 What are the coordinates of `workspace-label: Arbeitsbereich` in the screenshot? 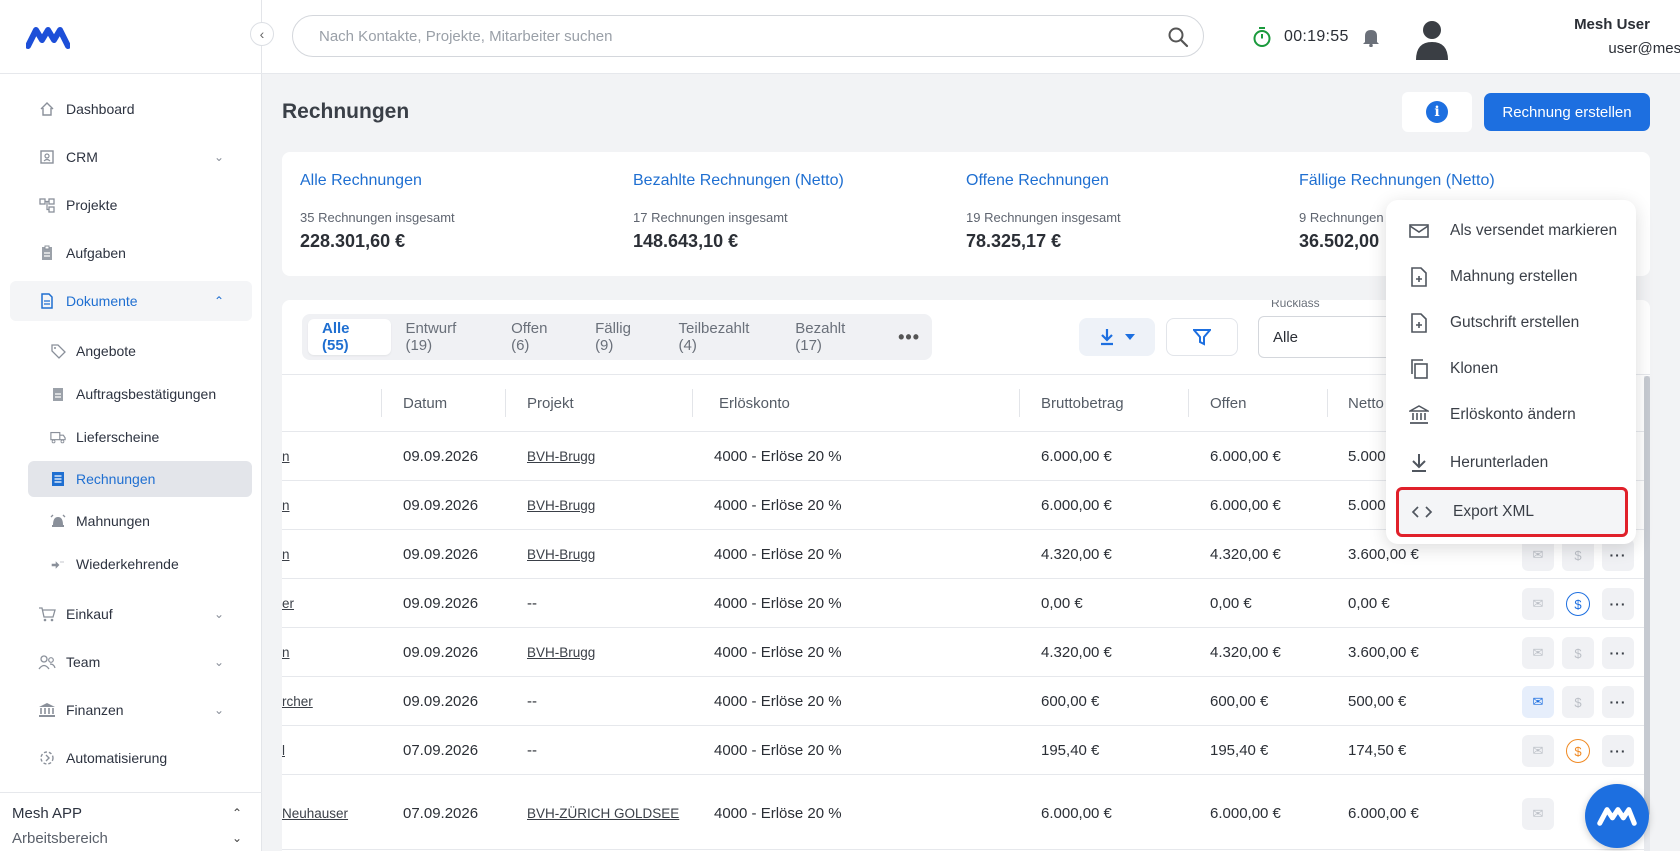 It's located at (60, 838).